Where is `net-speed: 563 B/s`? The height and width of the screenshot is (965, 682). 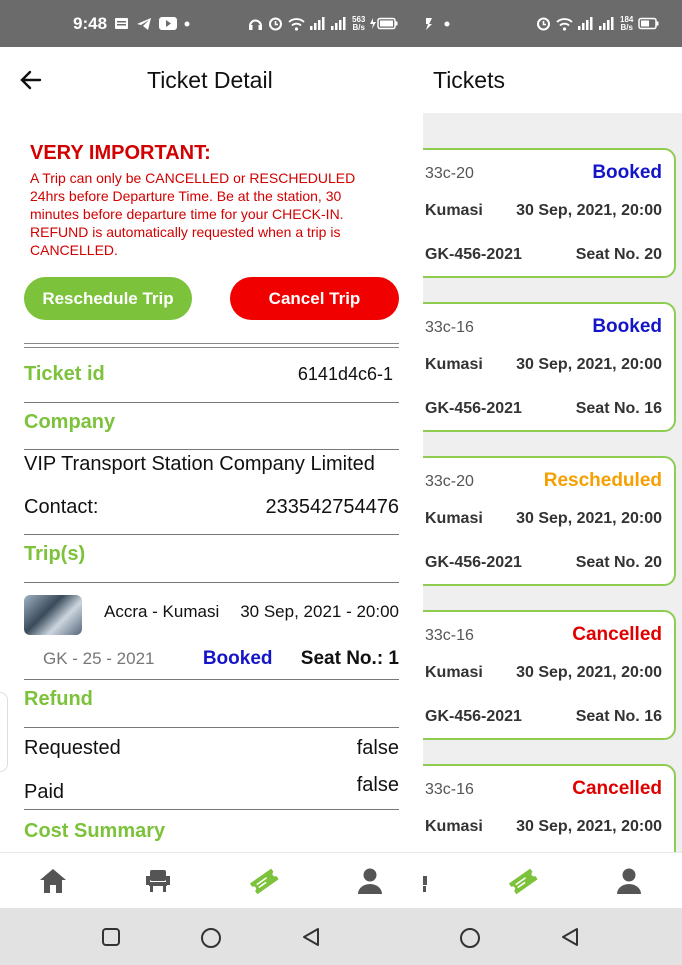
net-speed: 563 B/s is located at coordinates (359, 23).